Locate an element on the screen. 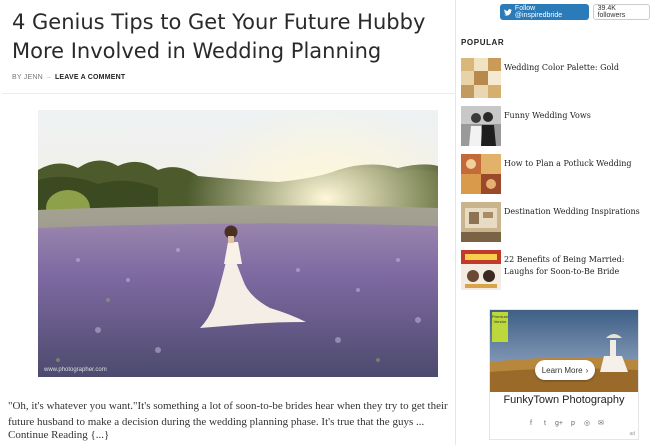 The width and height of the screenshot is (650, 445). continue-reading-link: Continue Reading {...} is located at coordinates (58, 435).